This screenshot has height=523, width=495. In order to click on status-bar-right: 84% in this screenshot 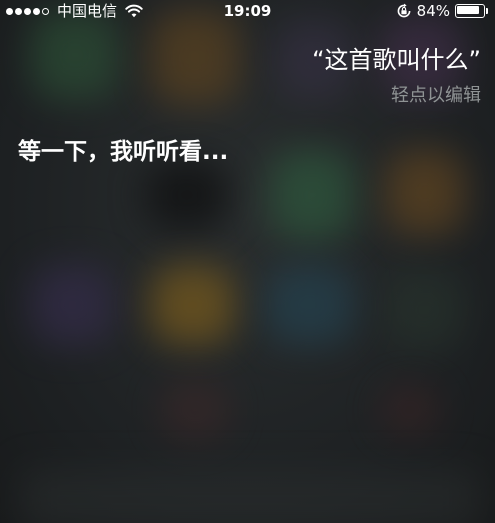, I will do `click(442, 11)`.